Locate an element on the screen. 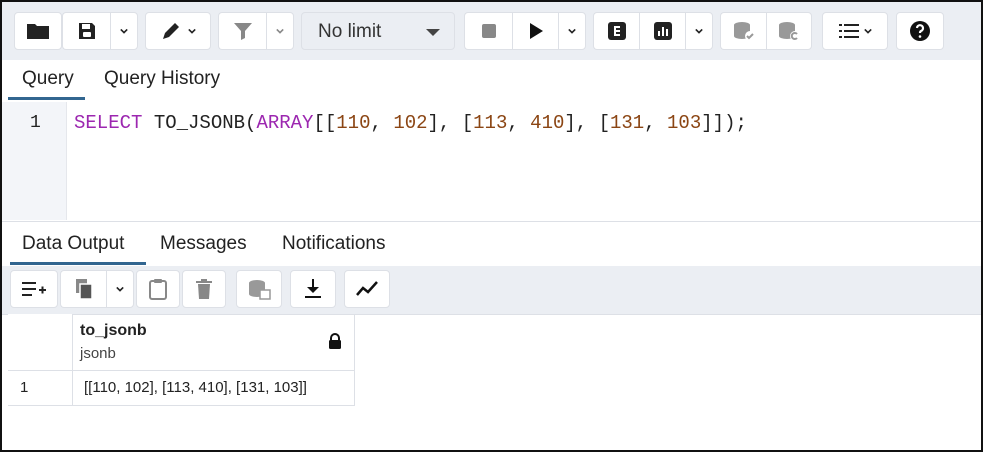  save-icon is located at coordinates (86, 31).